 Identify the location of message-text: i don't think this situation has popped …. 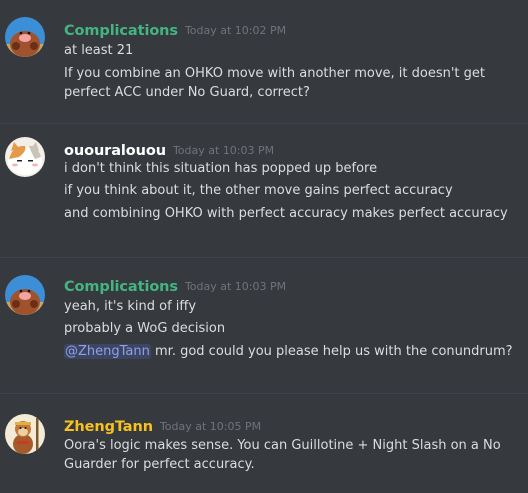
(221, 168).